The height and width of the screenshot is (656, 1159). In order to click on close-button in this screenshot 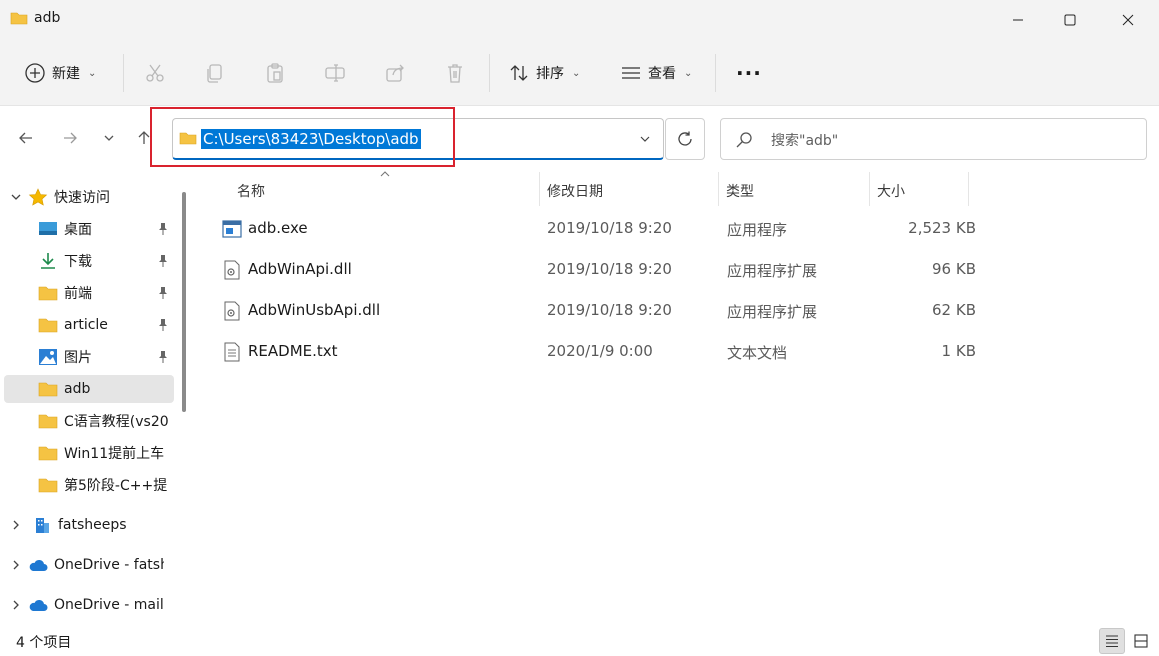, I will do `click(1128, 20)`.